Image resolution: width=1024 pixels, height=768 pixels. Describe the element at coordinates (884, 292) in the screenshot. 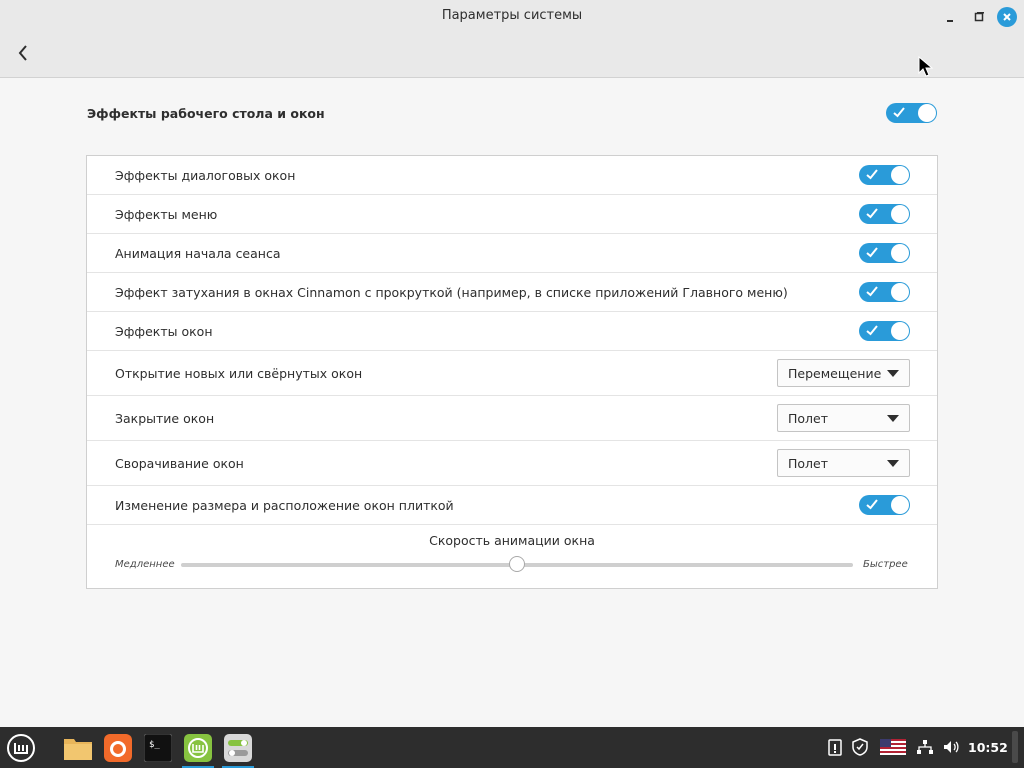

I see `fade-scroll-effect-switch` at that location.